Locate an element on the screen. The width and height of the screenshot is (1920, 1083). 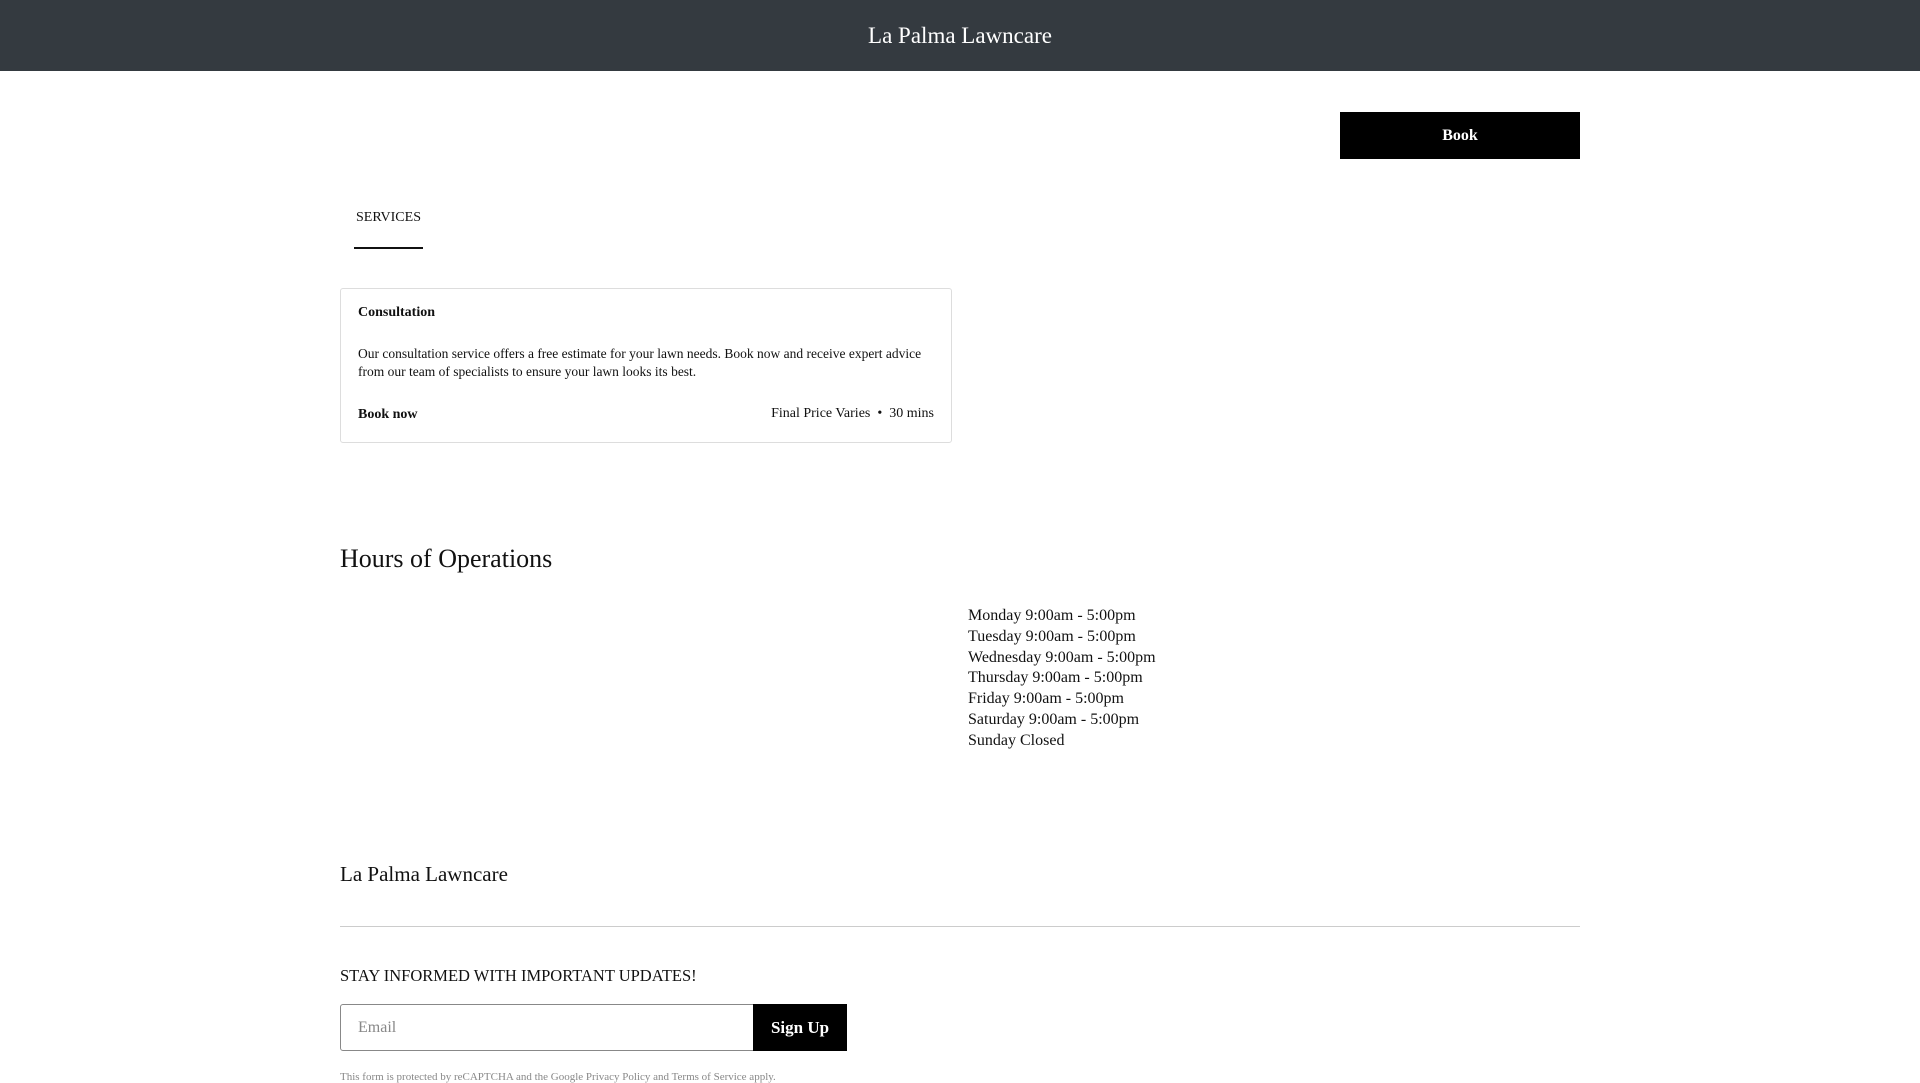
footer-business-name: La Palma Lawncare is located at coordinates (424, 874).